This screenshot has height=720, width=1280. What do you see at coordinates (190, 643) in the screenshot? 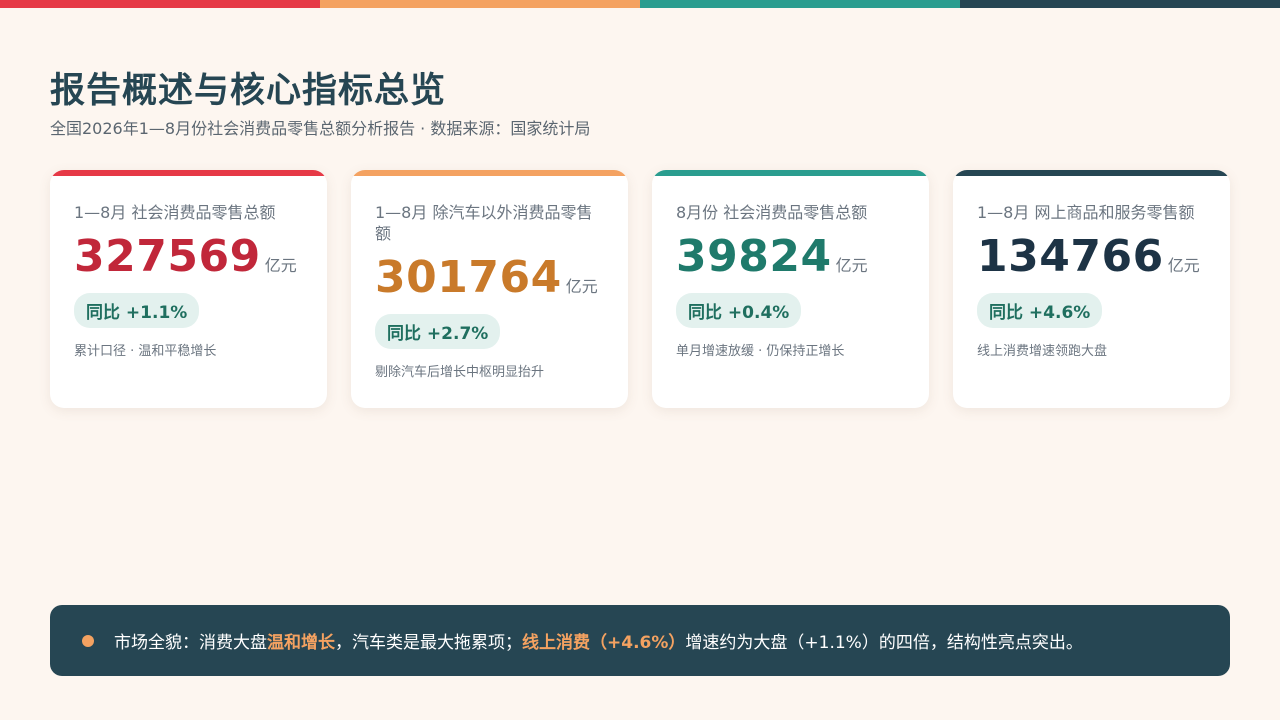
I see `summary-text-part1: 市场全貌：消费大盘` at bounding box center [190, 643].